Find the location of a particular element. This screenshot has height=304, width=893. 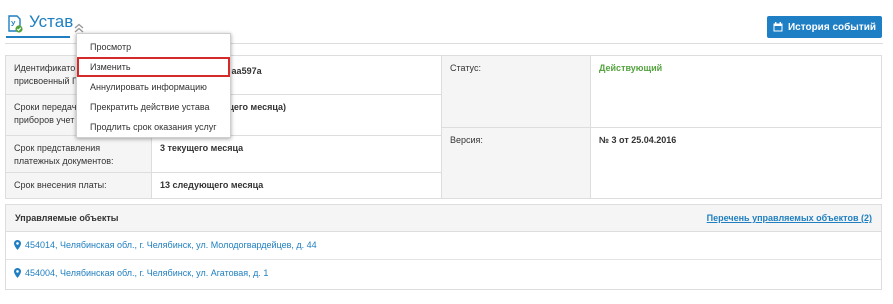

history-button-label: История событий is located at coordinates (832, 27).